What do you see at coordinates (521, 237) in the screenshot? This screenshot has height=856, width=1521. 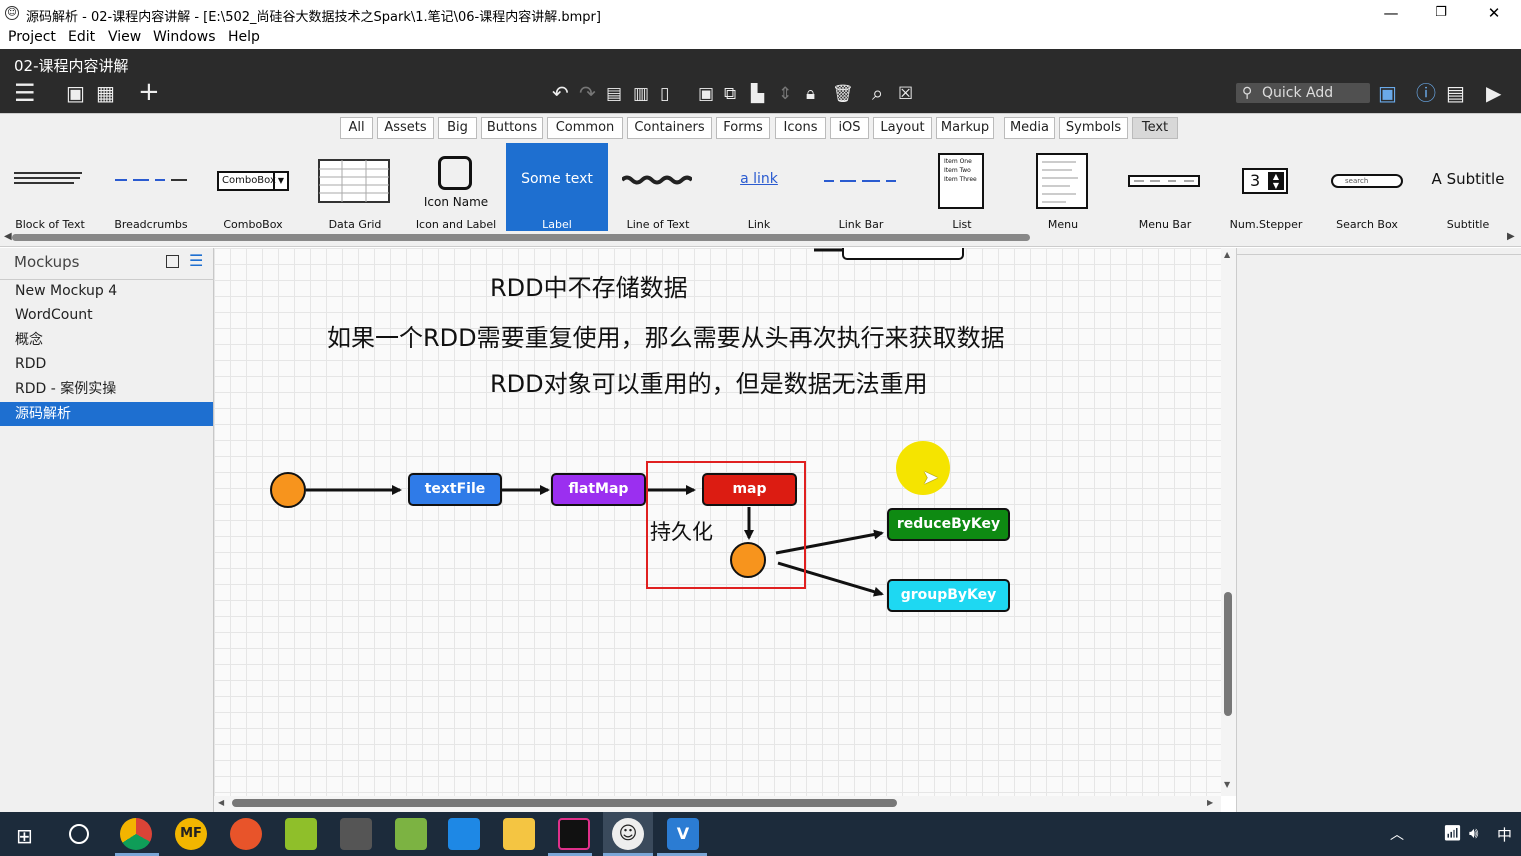 I see `library-scrollbar` at bounding box center [521, 237].